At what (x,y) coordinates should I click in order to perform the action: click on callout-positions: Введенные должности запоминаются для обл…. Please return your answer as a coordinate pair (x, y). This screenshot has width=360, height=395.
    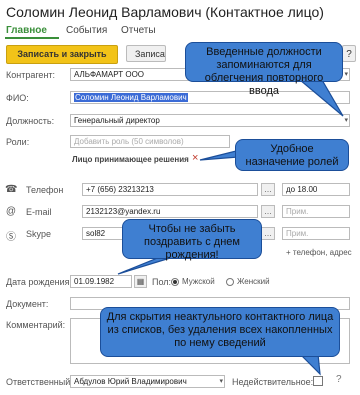
    Looking at the image, I should click on (264, 69).